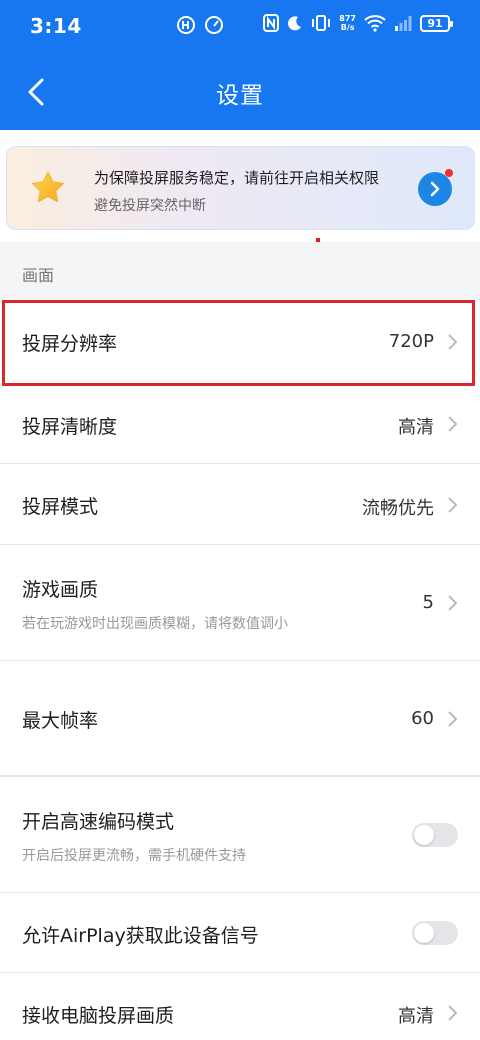 The width and height of the screenshot is (480, 1040). Describe the element at coordinates (155, 624) in the screenshot. I see `setting-subtitle: 若在玩游戏时出现画质模糊，请将数值调小` at that location.